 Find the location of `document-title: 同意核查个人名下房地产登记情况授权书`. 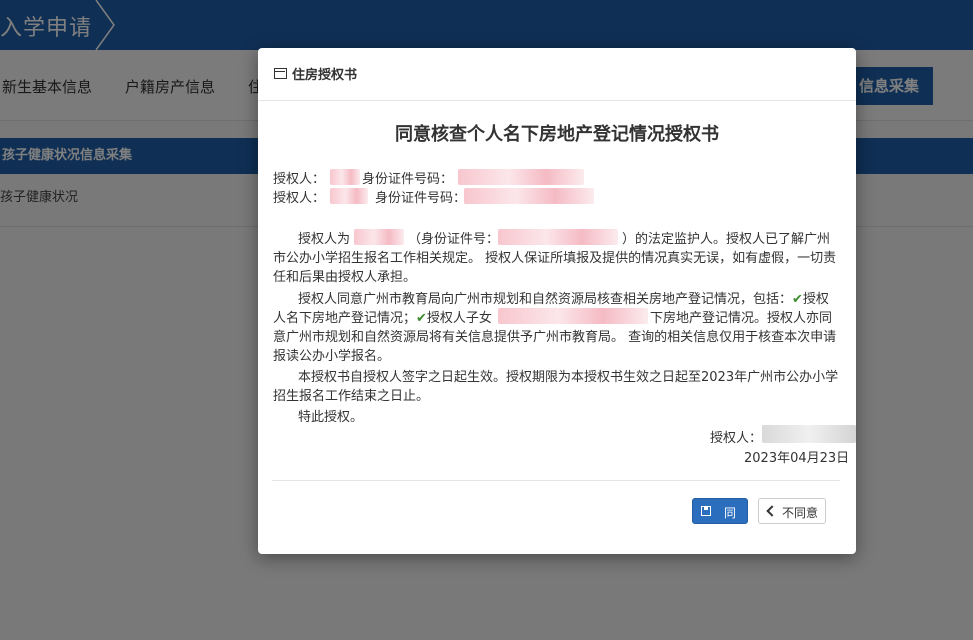

document-title: 同意核查个人名下房地产登记情况授权书 is located at coordinates (557, 134).